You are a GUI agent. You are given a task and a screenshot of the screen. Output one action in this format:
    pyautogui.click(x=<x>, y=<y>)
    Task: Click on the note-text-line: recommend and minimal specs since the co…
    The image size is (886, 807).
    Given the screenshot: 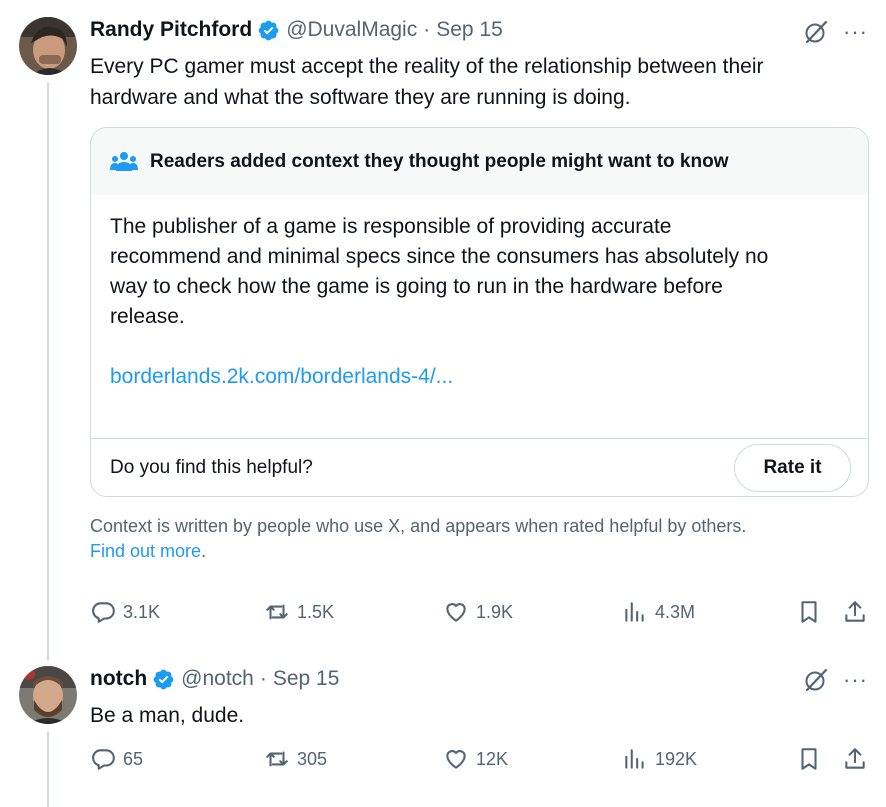 What is the action you would take?
    pyautogui.click(x=439, y=256)
    